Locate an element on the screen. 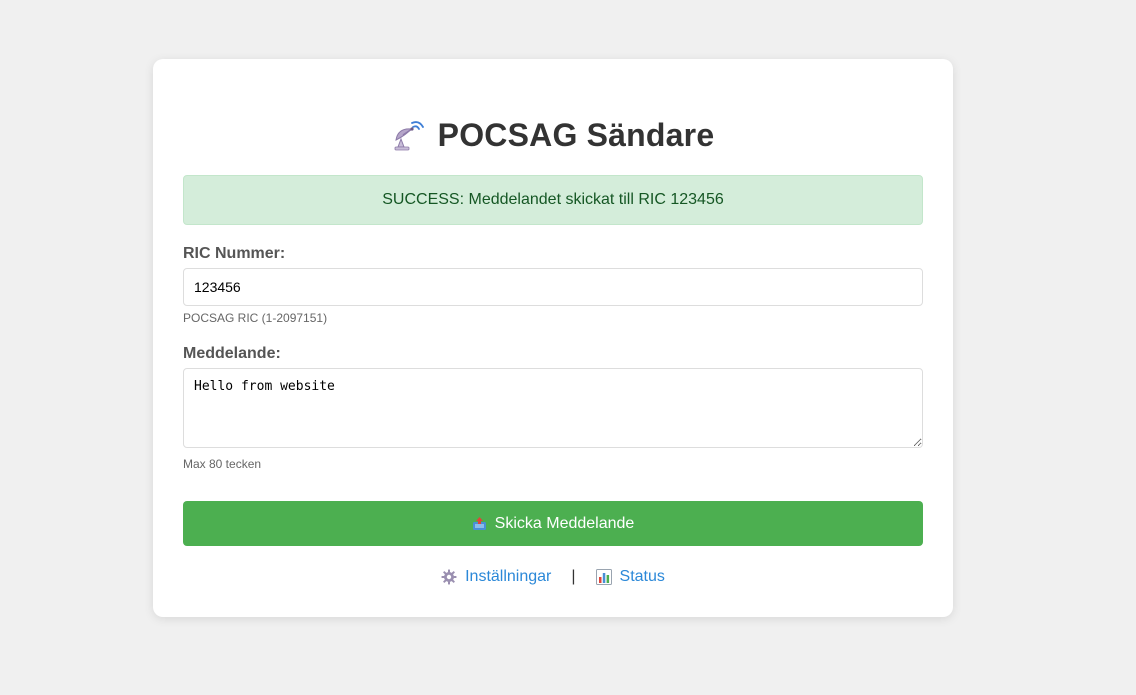 The width and height of the screenshot is (1136, 695). gear-icon is located at coordinates (449, 577).